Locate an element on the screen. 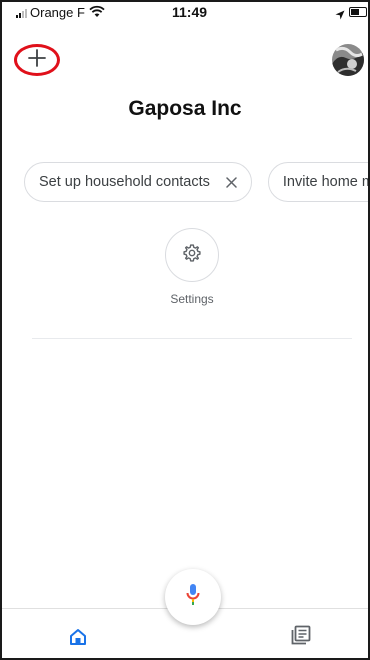  close-icon is located at coordinates (231, 182).